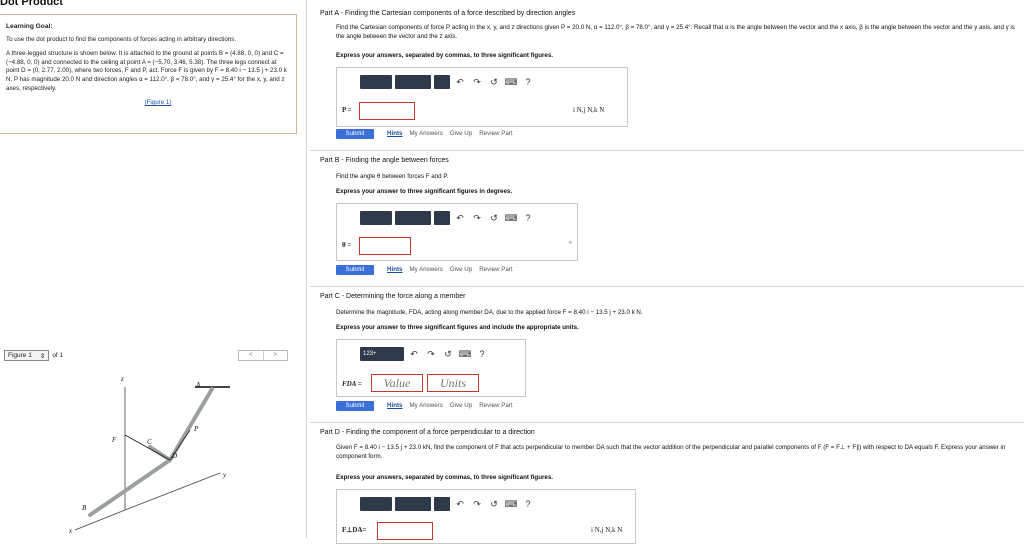 This screenshot has height=544, width=1024. What do you see at coordinates (495, 269) in the screenshot?
I see `part-b-review-link: Review Part` at bounding box center [495, 269].